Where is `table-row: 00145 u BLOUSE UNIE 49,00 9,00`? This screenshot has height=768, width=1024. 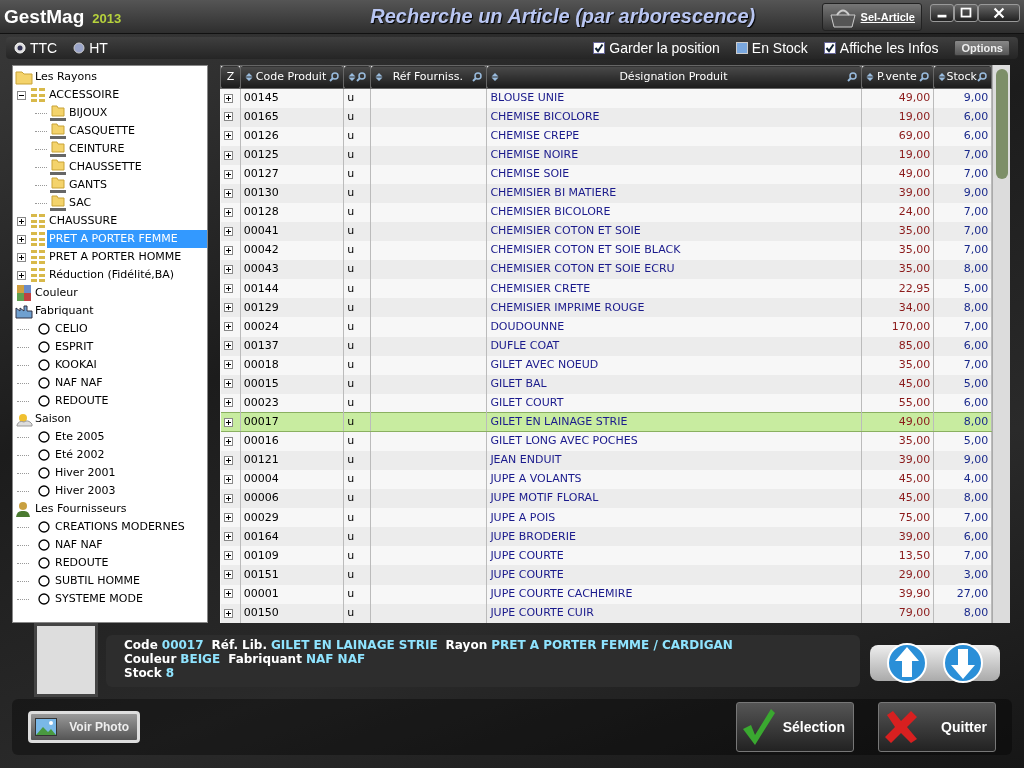
table-row: 00145 u BLOUSE UNIE 49,00 9,00 is located at coordinates (606, 98).